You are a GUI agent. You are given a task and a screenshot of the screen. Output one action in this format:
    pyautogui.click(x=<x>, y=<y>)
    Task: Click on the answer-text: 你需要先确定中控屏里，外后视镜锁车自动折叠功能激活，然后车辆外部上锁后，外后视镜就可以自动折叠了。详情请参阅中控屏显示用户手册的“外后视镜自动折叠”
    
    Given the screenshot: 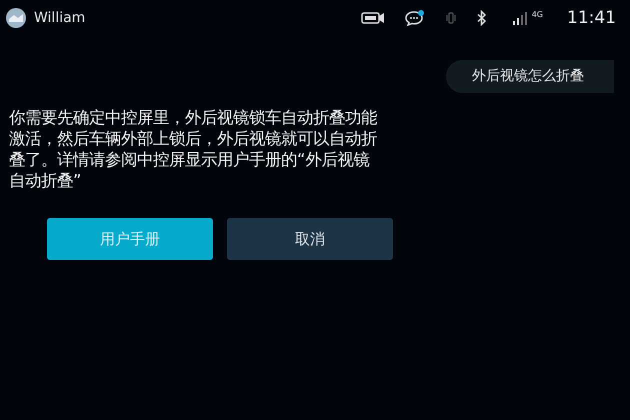 What is the action you would take?
    pyautogui.click(x=193, y=149)
    